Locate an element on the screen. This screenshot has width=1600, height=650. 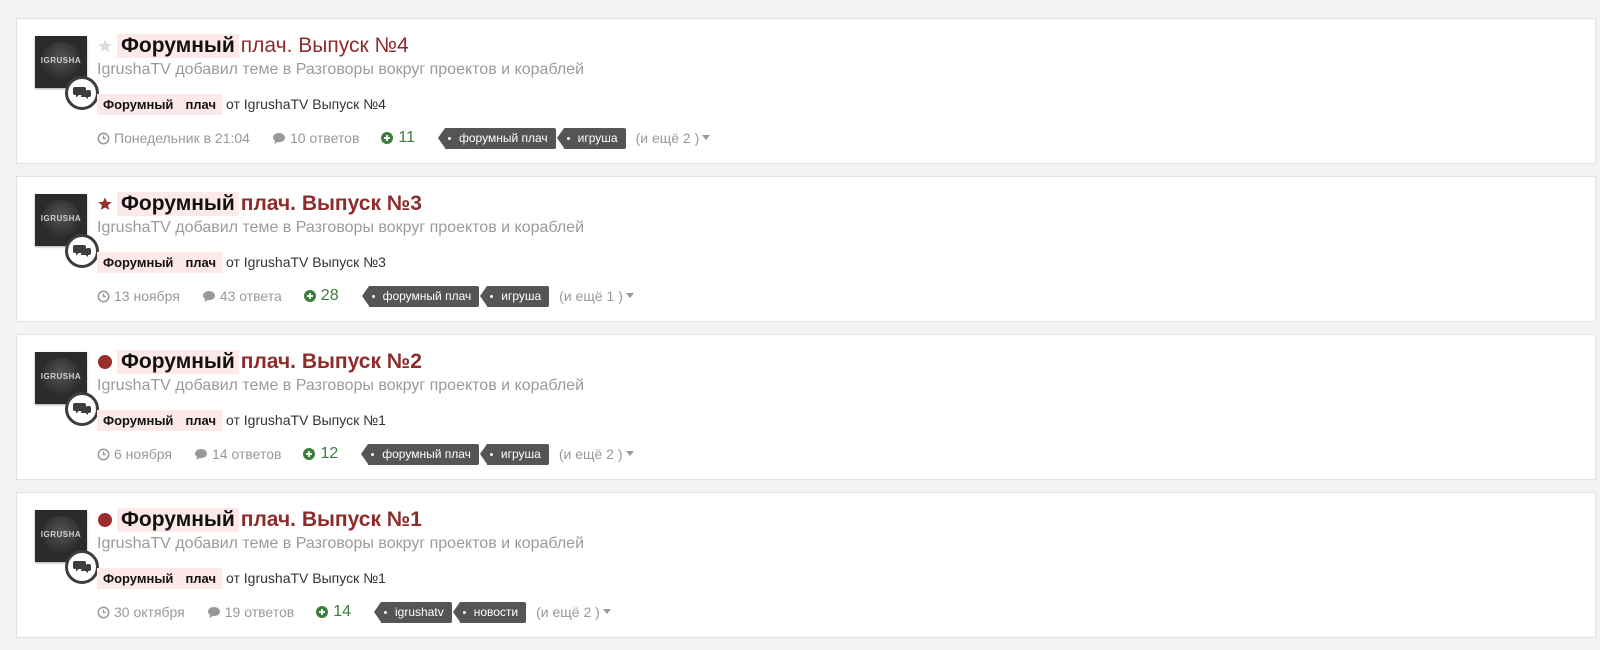
reply-count: 10 ответов is located at coordinates (315, 138).